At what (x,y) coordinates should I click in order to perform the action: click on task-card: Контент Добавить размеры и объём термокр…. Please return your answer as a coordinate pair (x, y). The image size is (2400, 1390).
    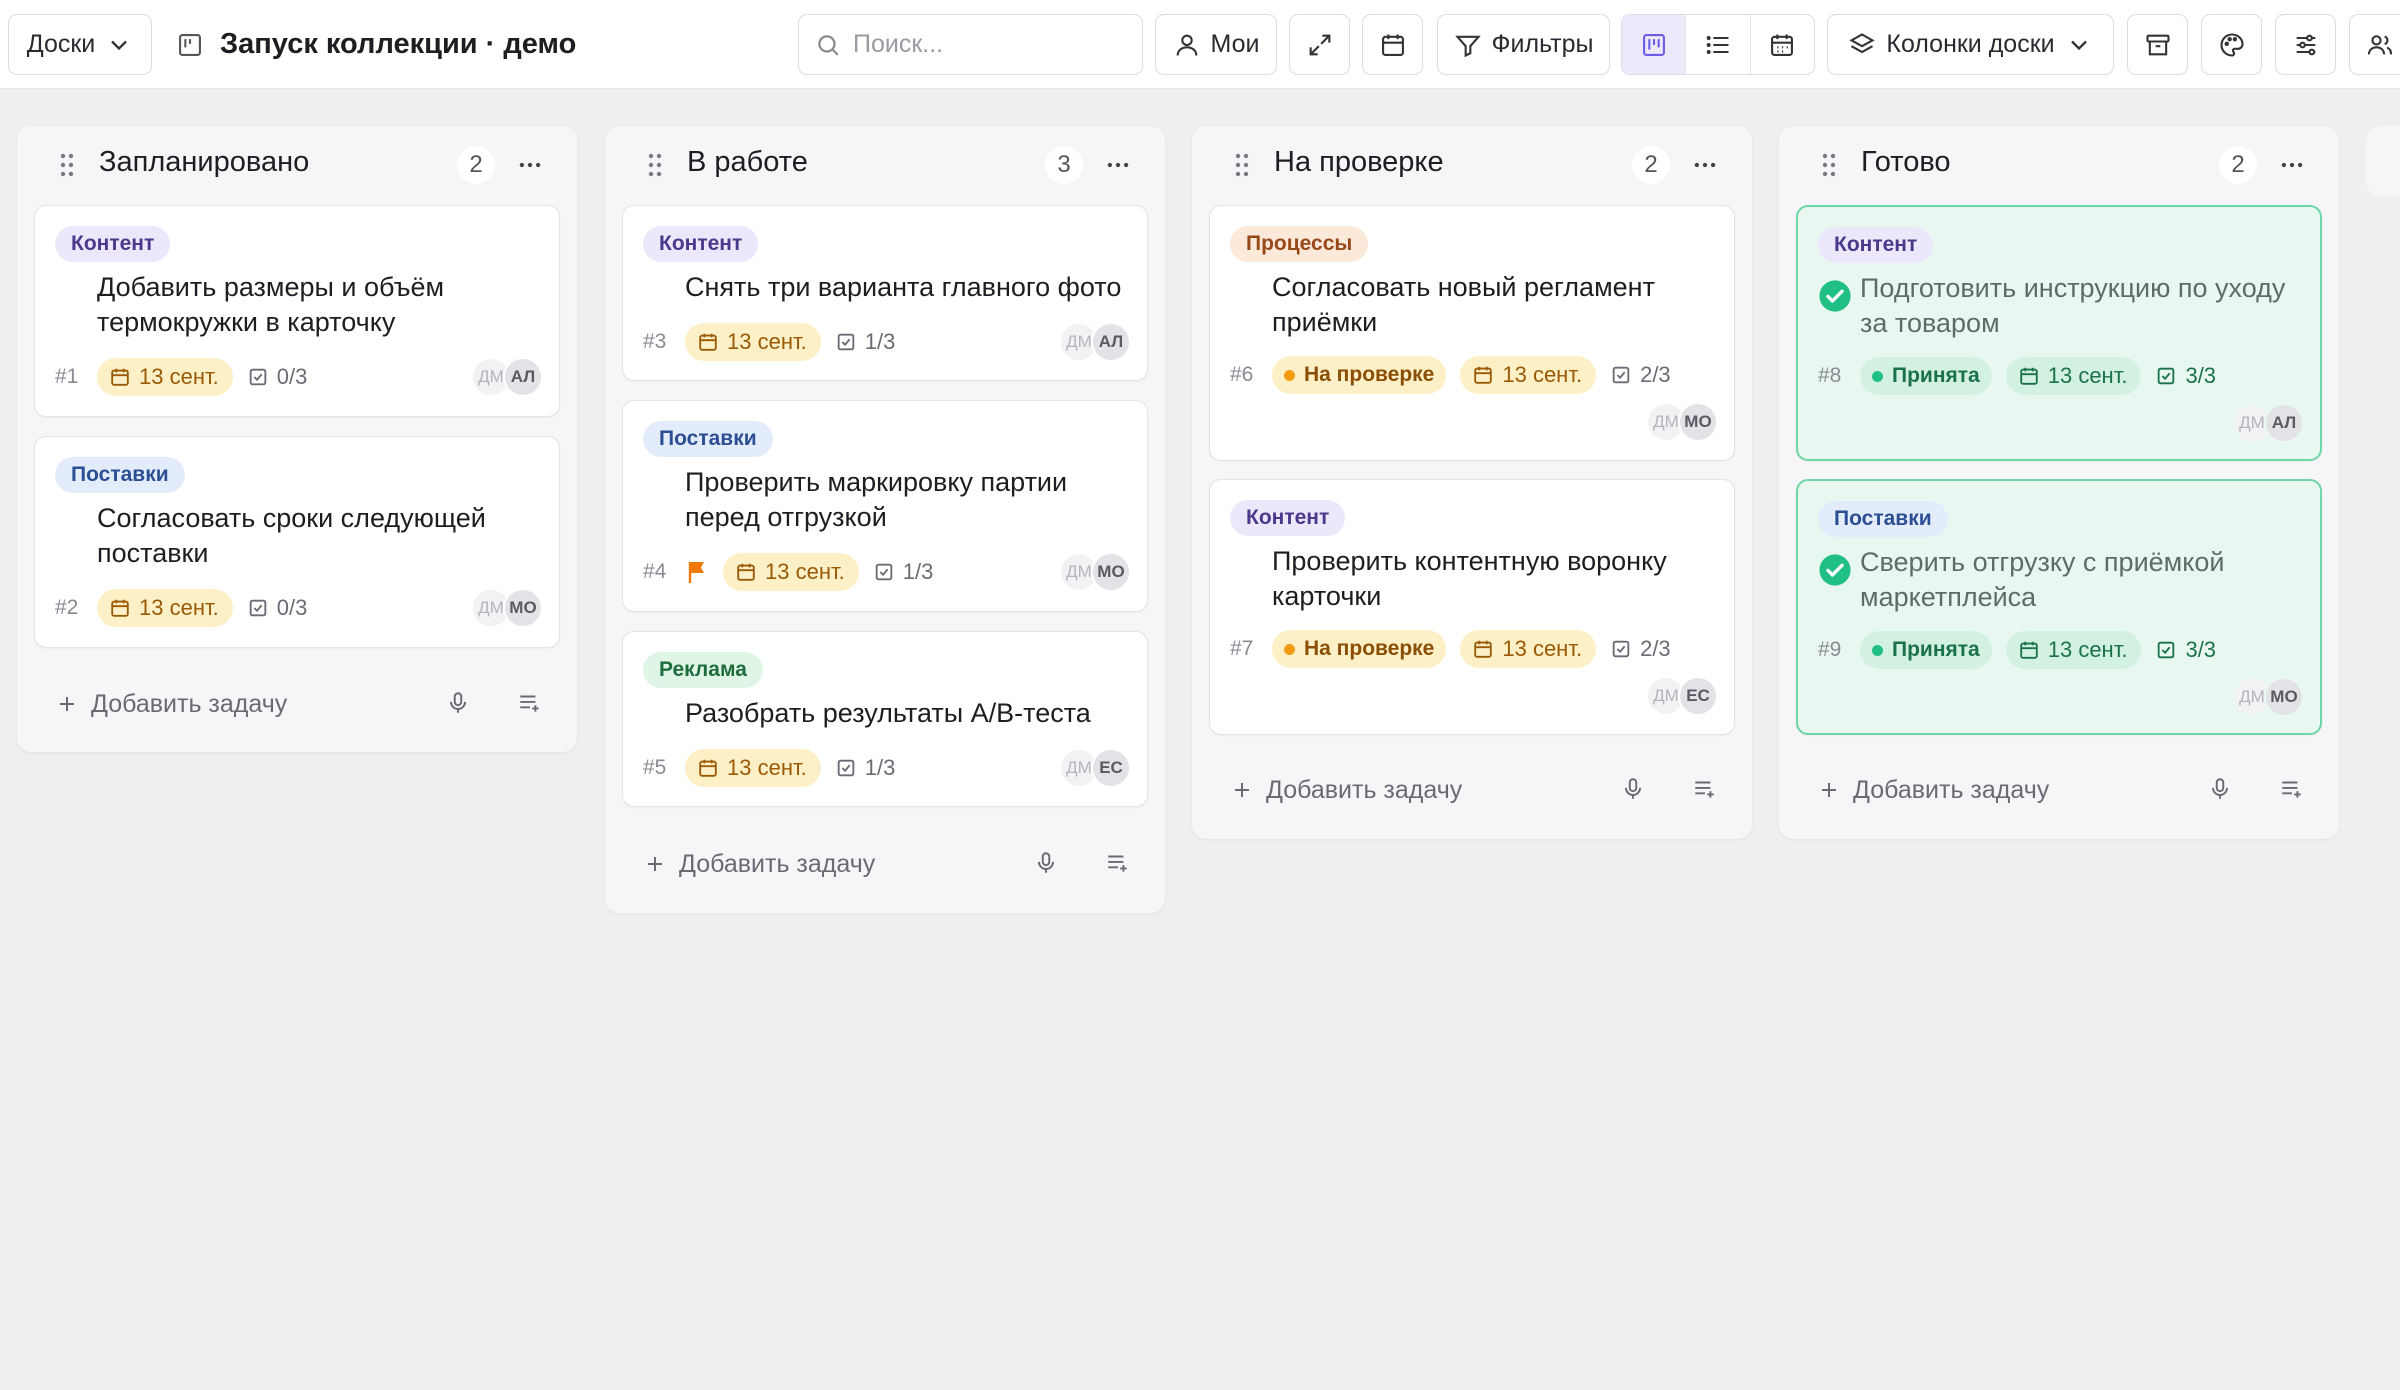
    Looking at the image, I should click on (297, 311).